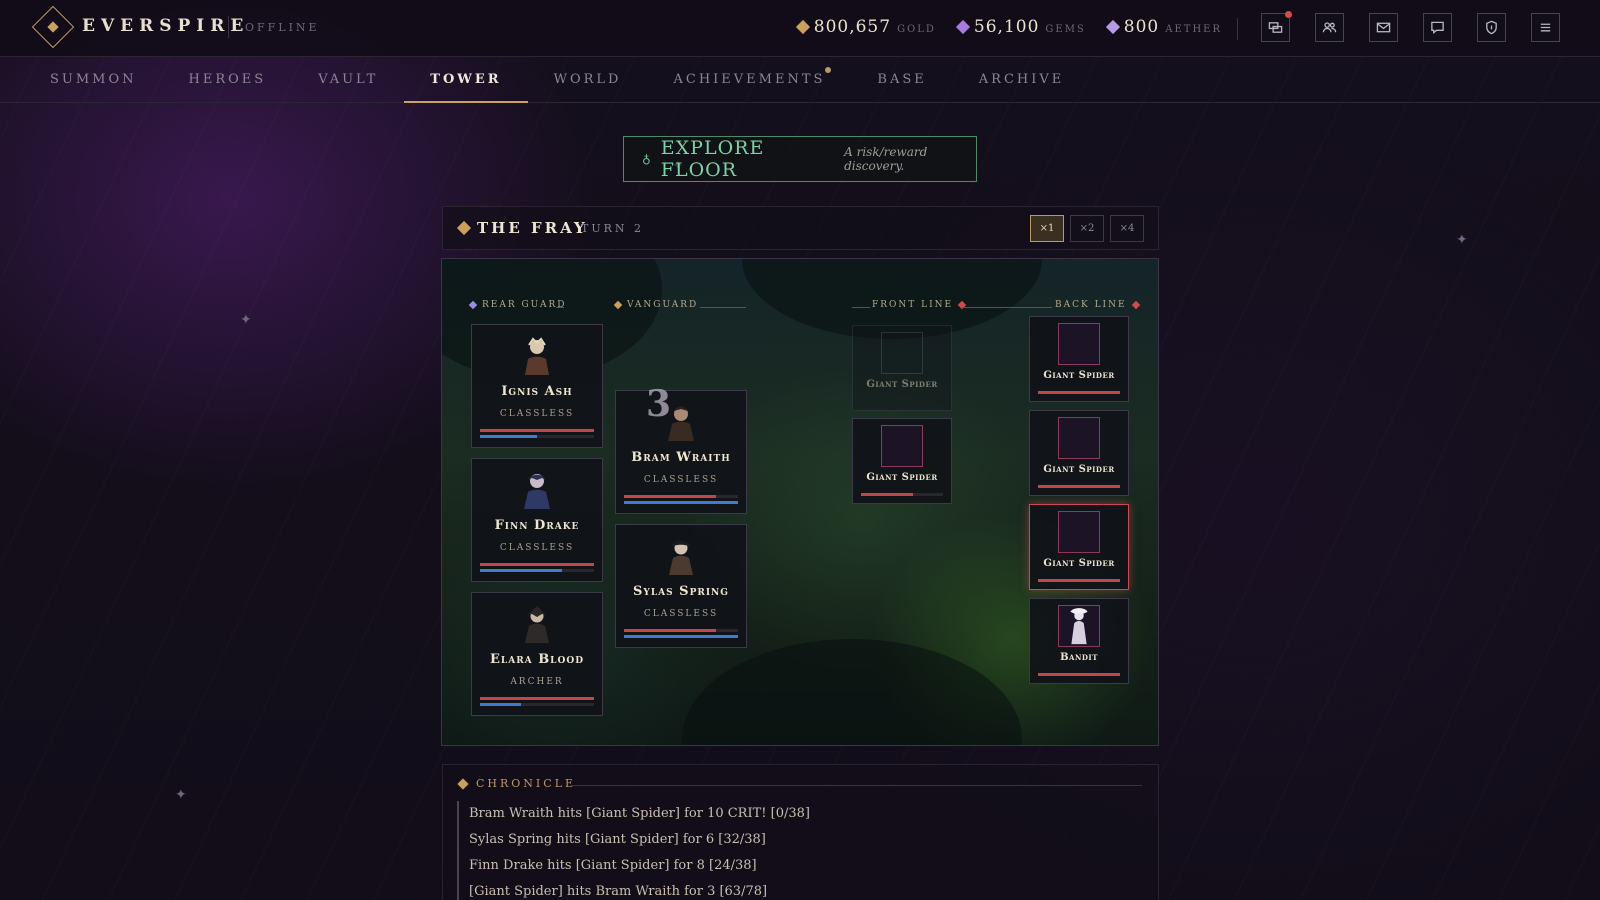 This screenshot has height=900, width=1600. What do you see at coordinates (537, 391) in the screenshot?
I see `hero-name: Ignis Ash` at bounding box center [537, 391].